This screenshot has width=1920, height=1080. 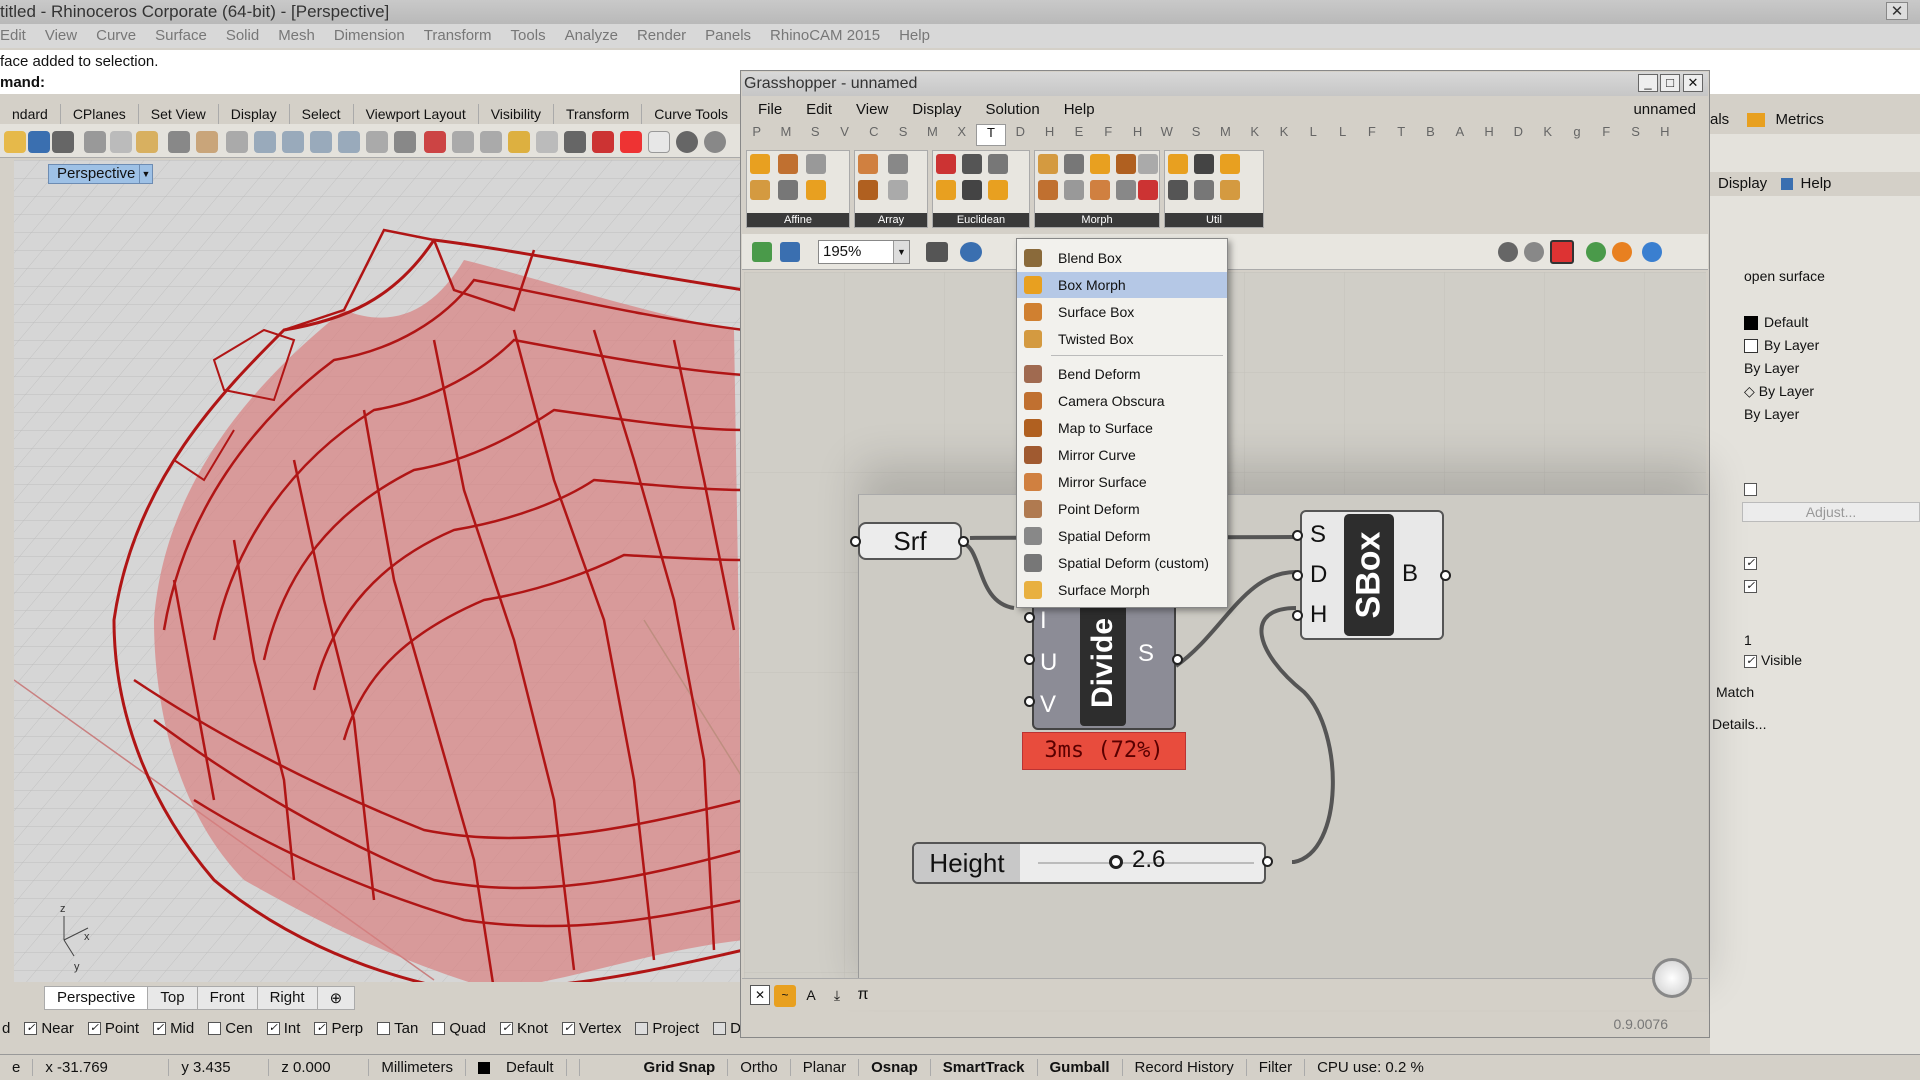 I want to click on prop-print-color: ◇ By Layer, so click(x=1779, y=391).